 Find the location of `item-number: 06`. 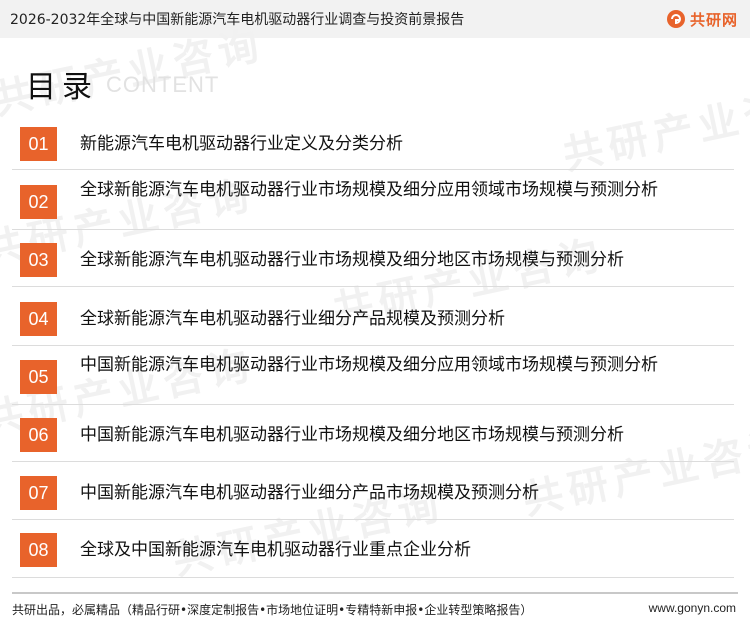

item-number: 06 is located at coordinates (38, 435).